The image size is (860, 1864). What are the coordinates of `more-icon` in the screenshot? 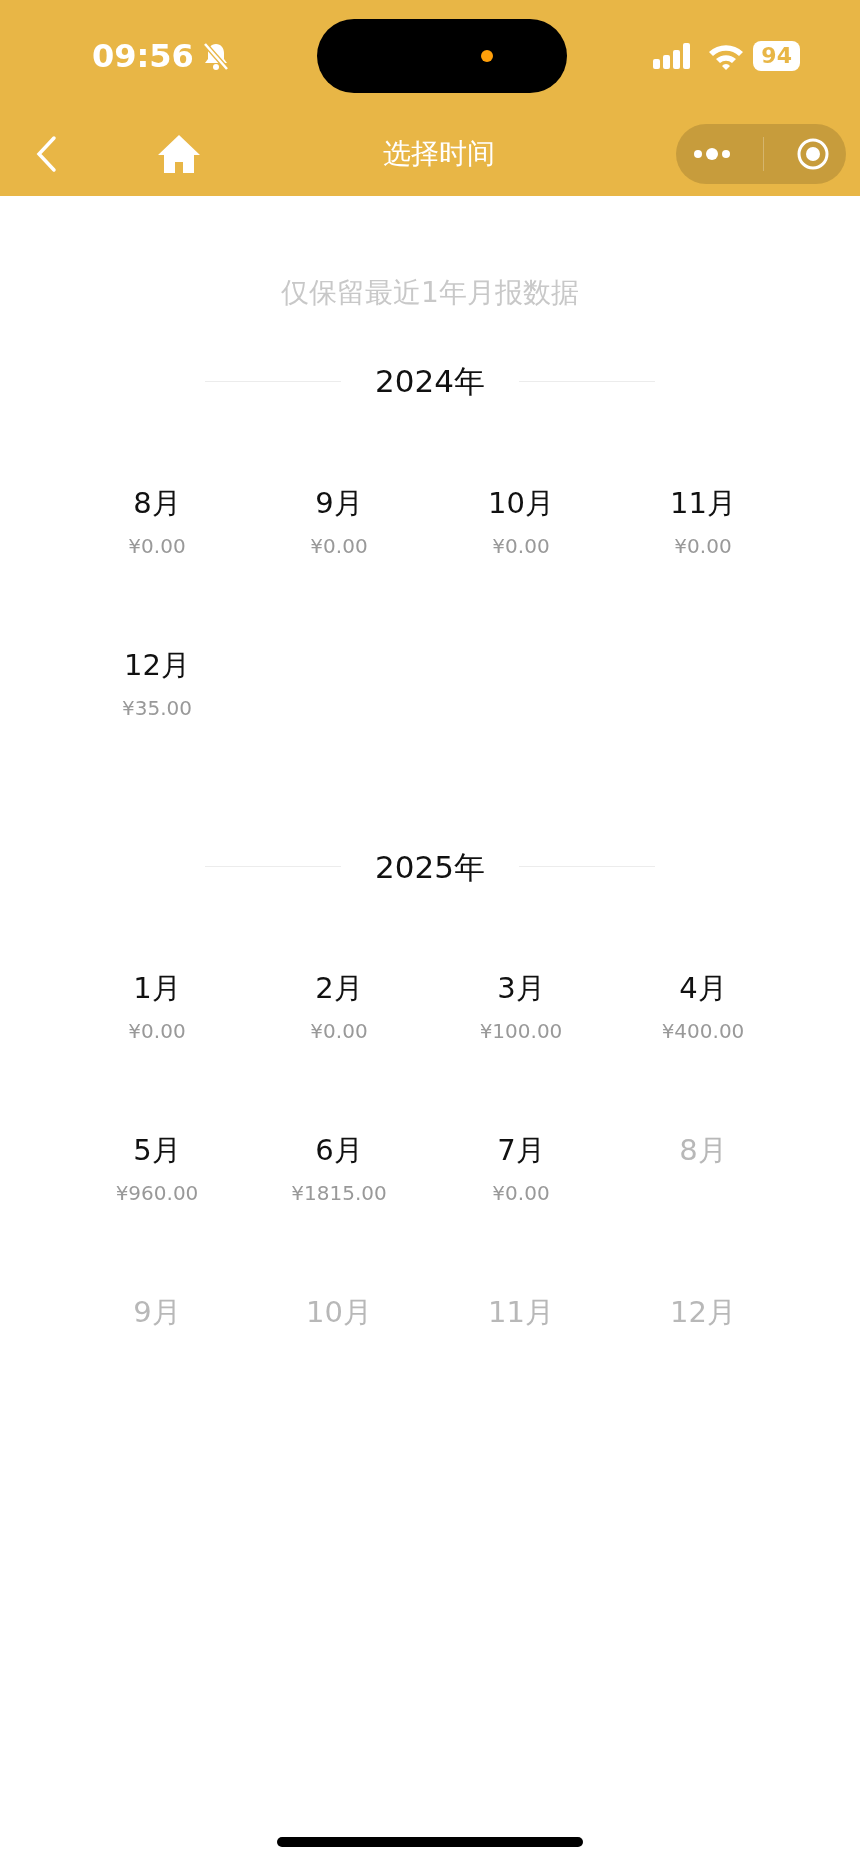 It's located at (711, 154).